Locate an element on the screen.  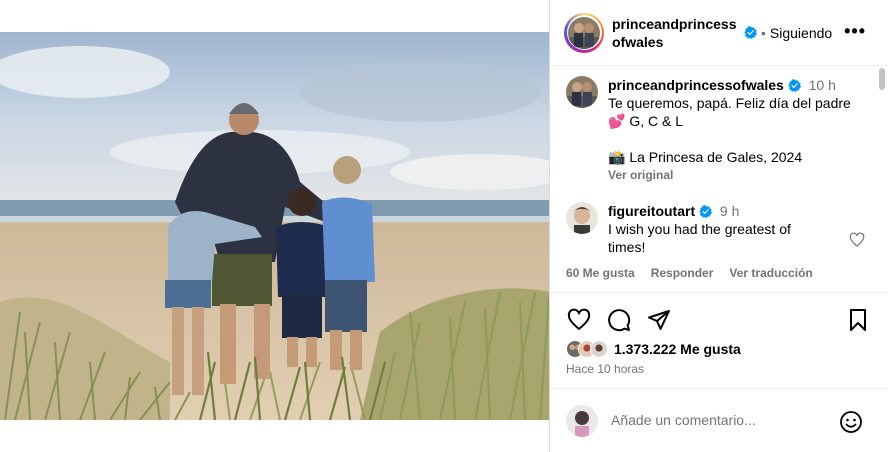
comment-likes: 60 Me gusta is located at coordinates (600, 273).